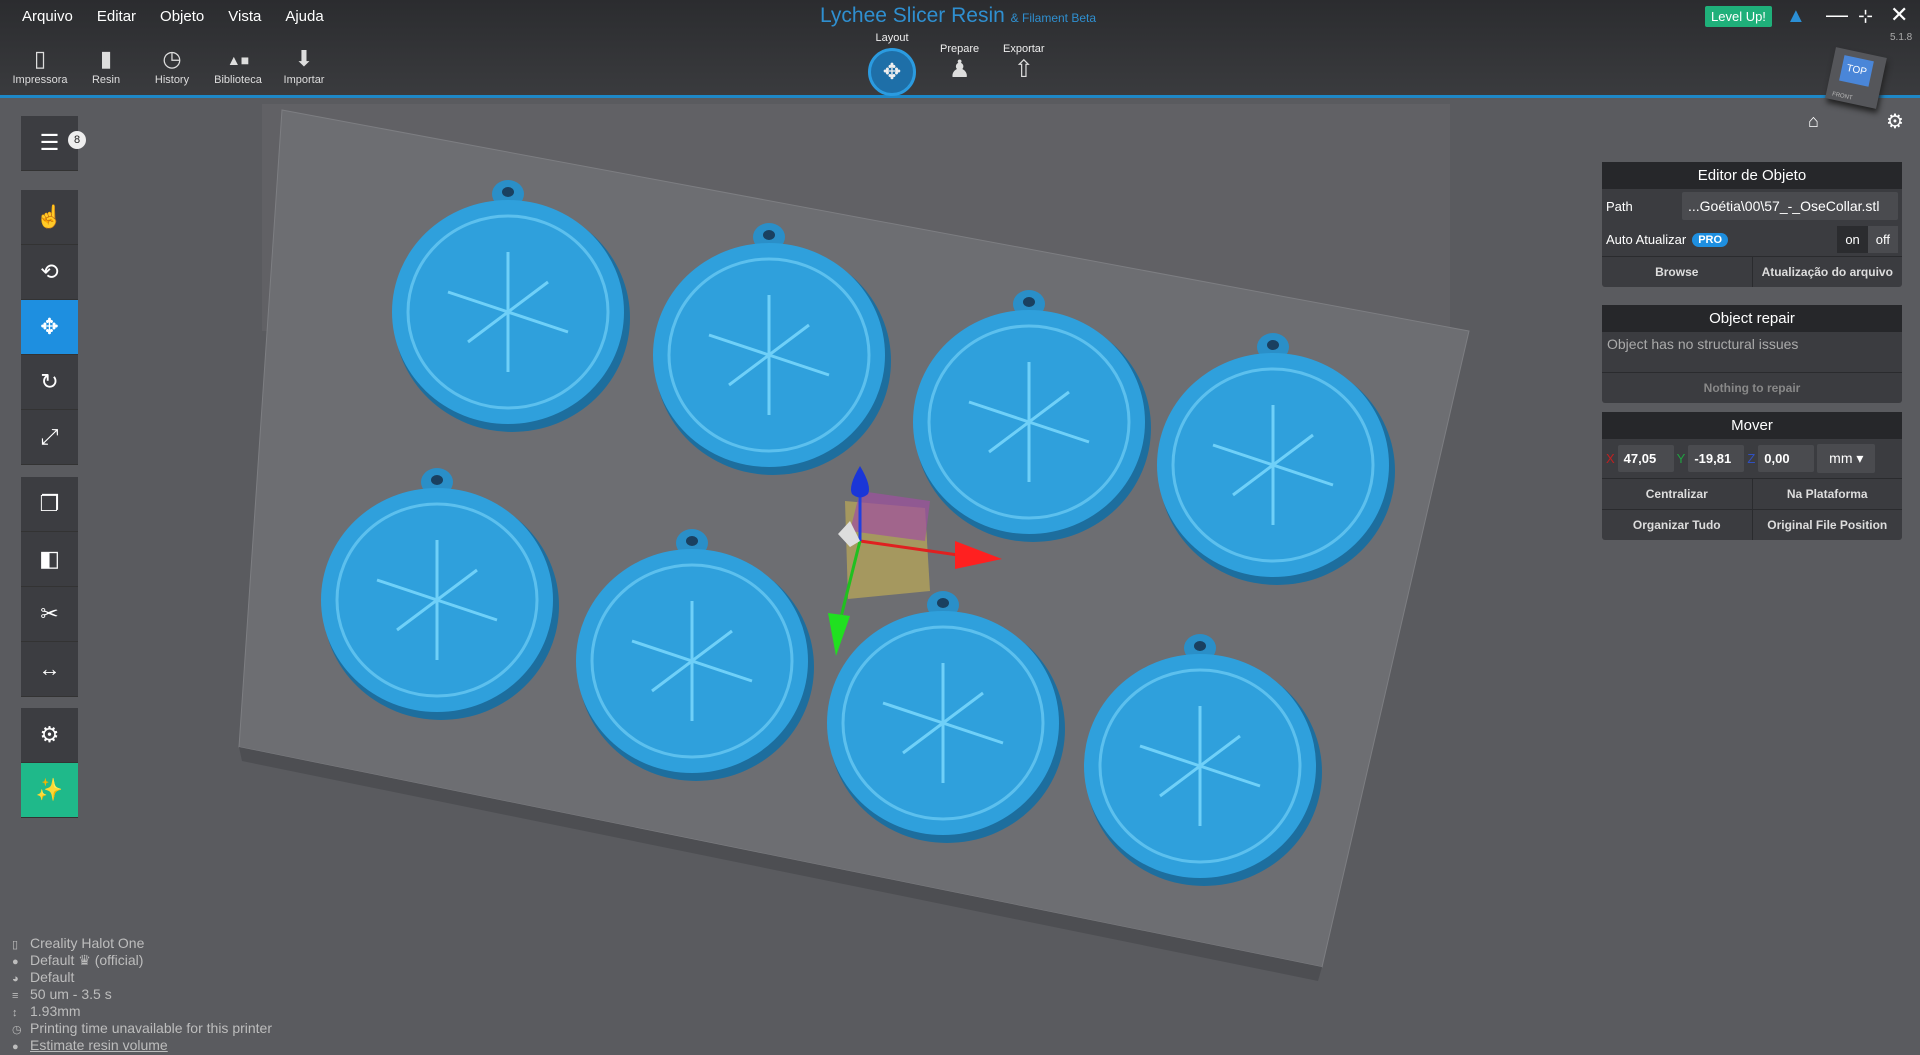 Image resolution: width=1920 pixels, height=1055 pixels. Describe the element at coordinates (1646, 239) in the screenshot. I see `auto-update-label: Auto Atualizar` at that location.